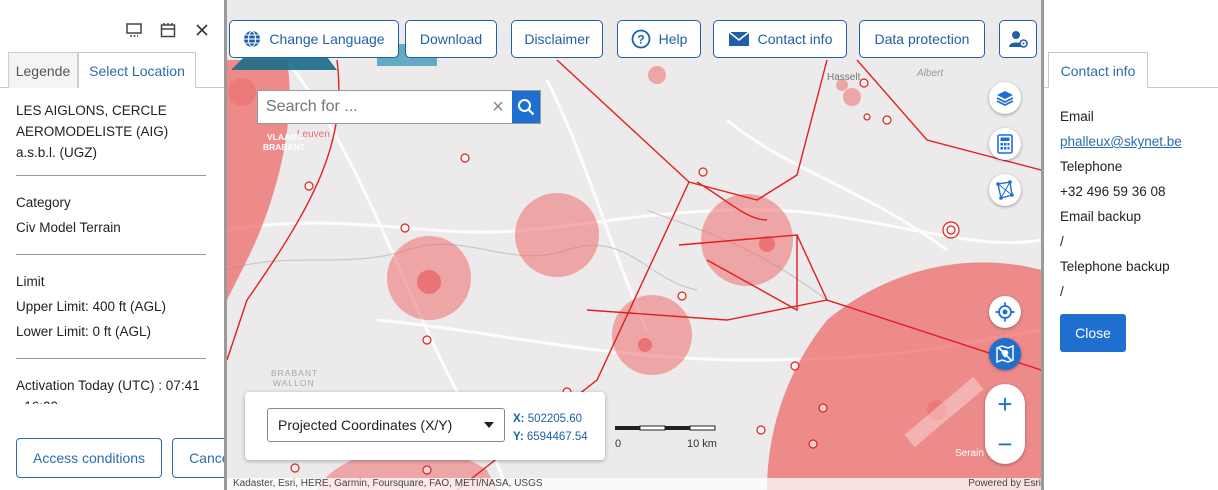 The image size is (1218, 490). What do you see at coordinates (134, 30) in the screenshot?
I see `window-restore-icon` at bounding box center [134, 30].